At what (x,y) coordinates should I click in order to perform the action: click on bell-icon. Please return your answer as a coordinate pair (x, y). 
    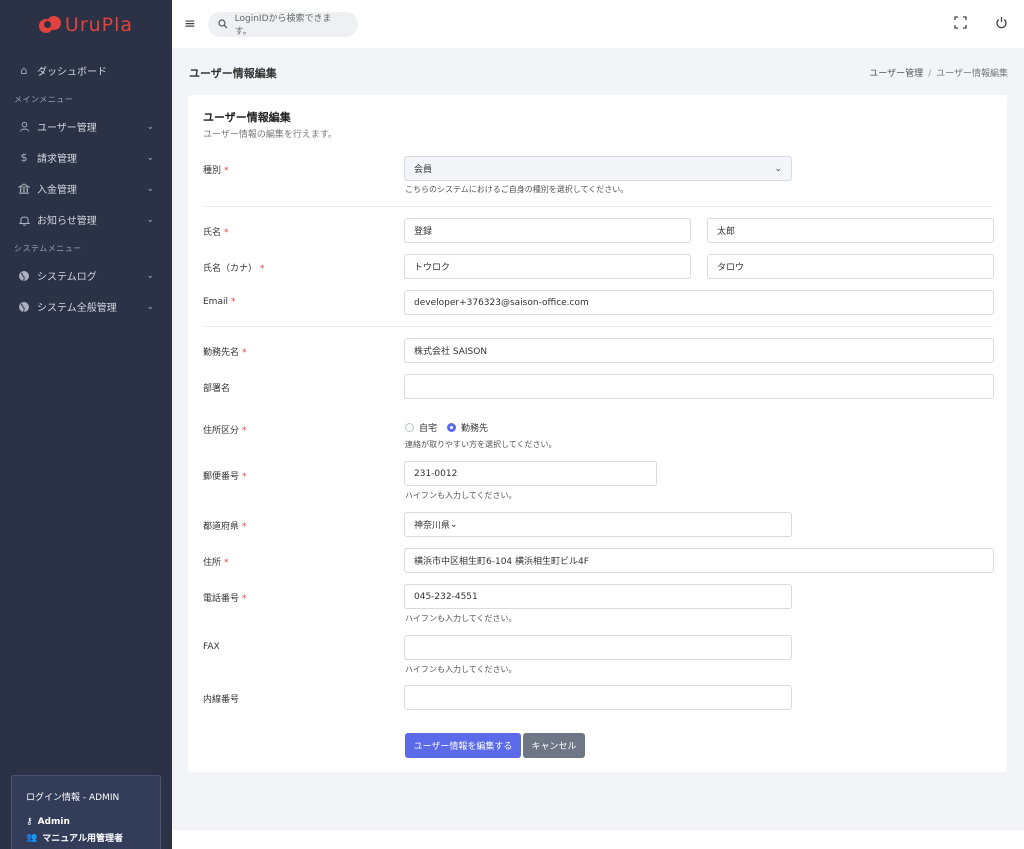
    Looking at the image, I should click on (24, 220).